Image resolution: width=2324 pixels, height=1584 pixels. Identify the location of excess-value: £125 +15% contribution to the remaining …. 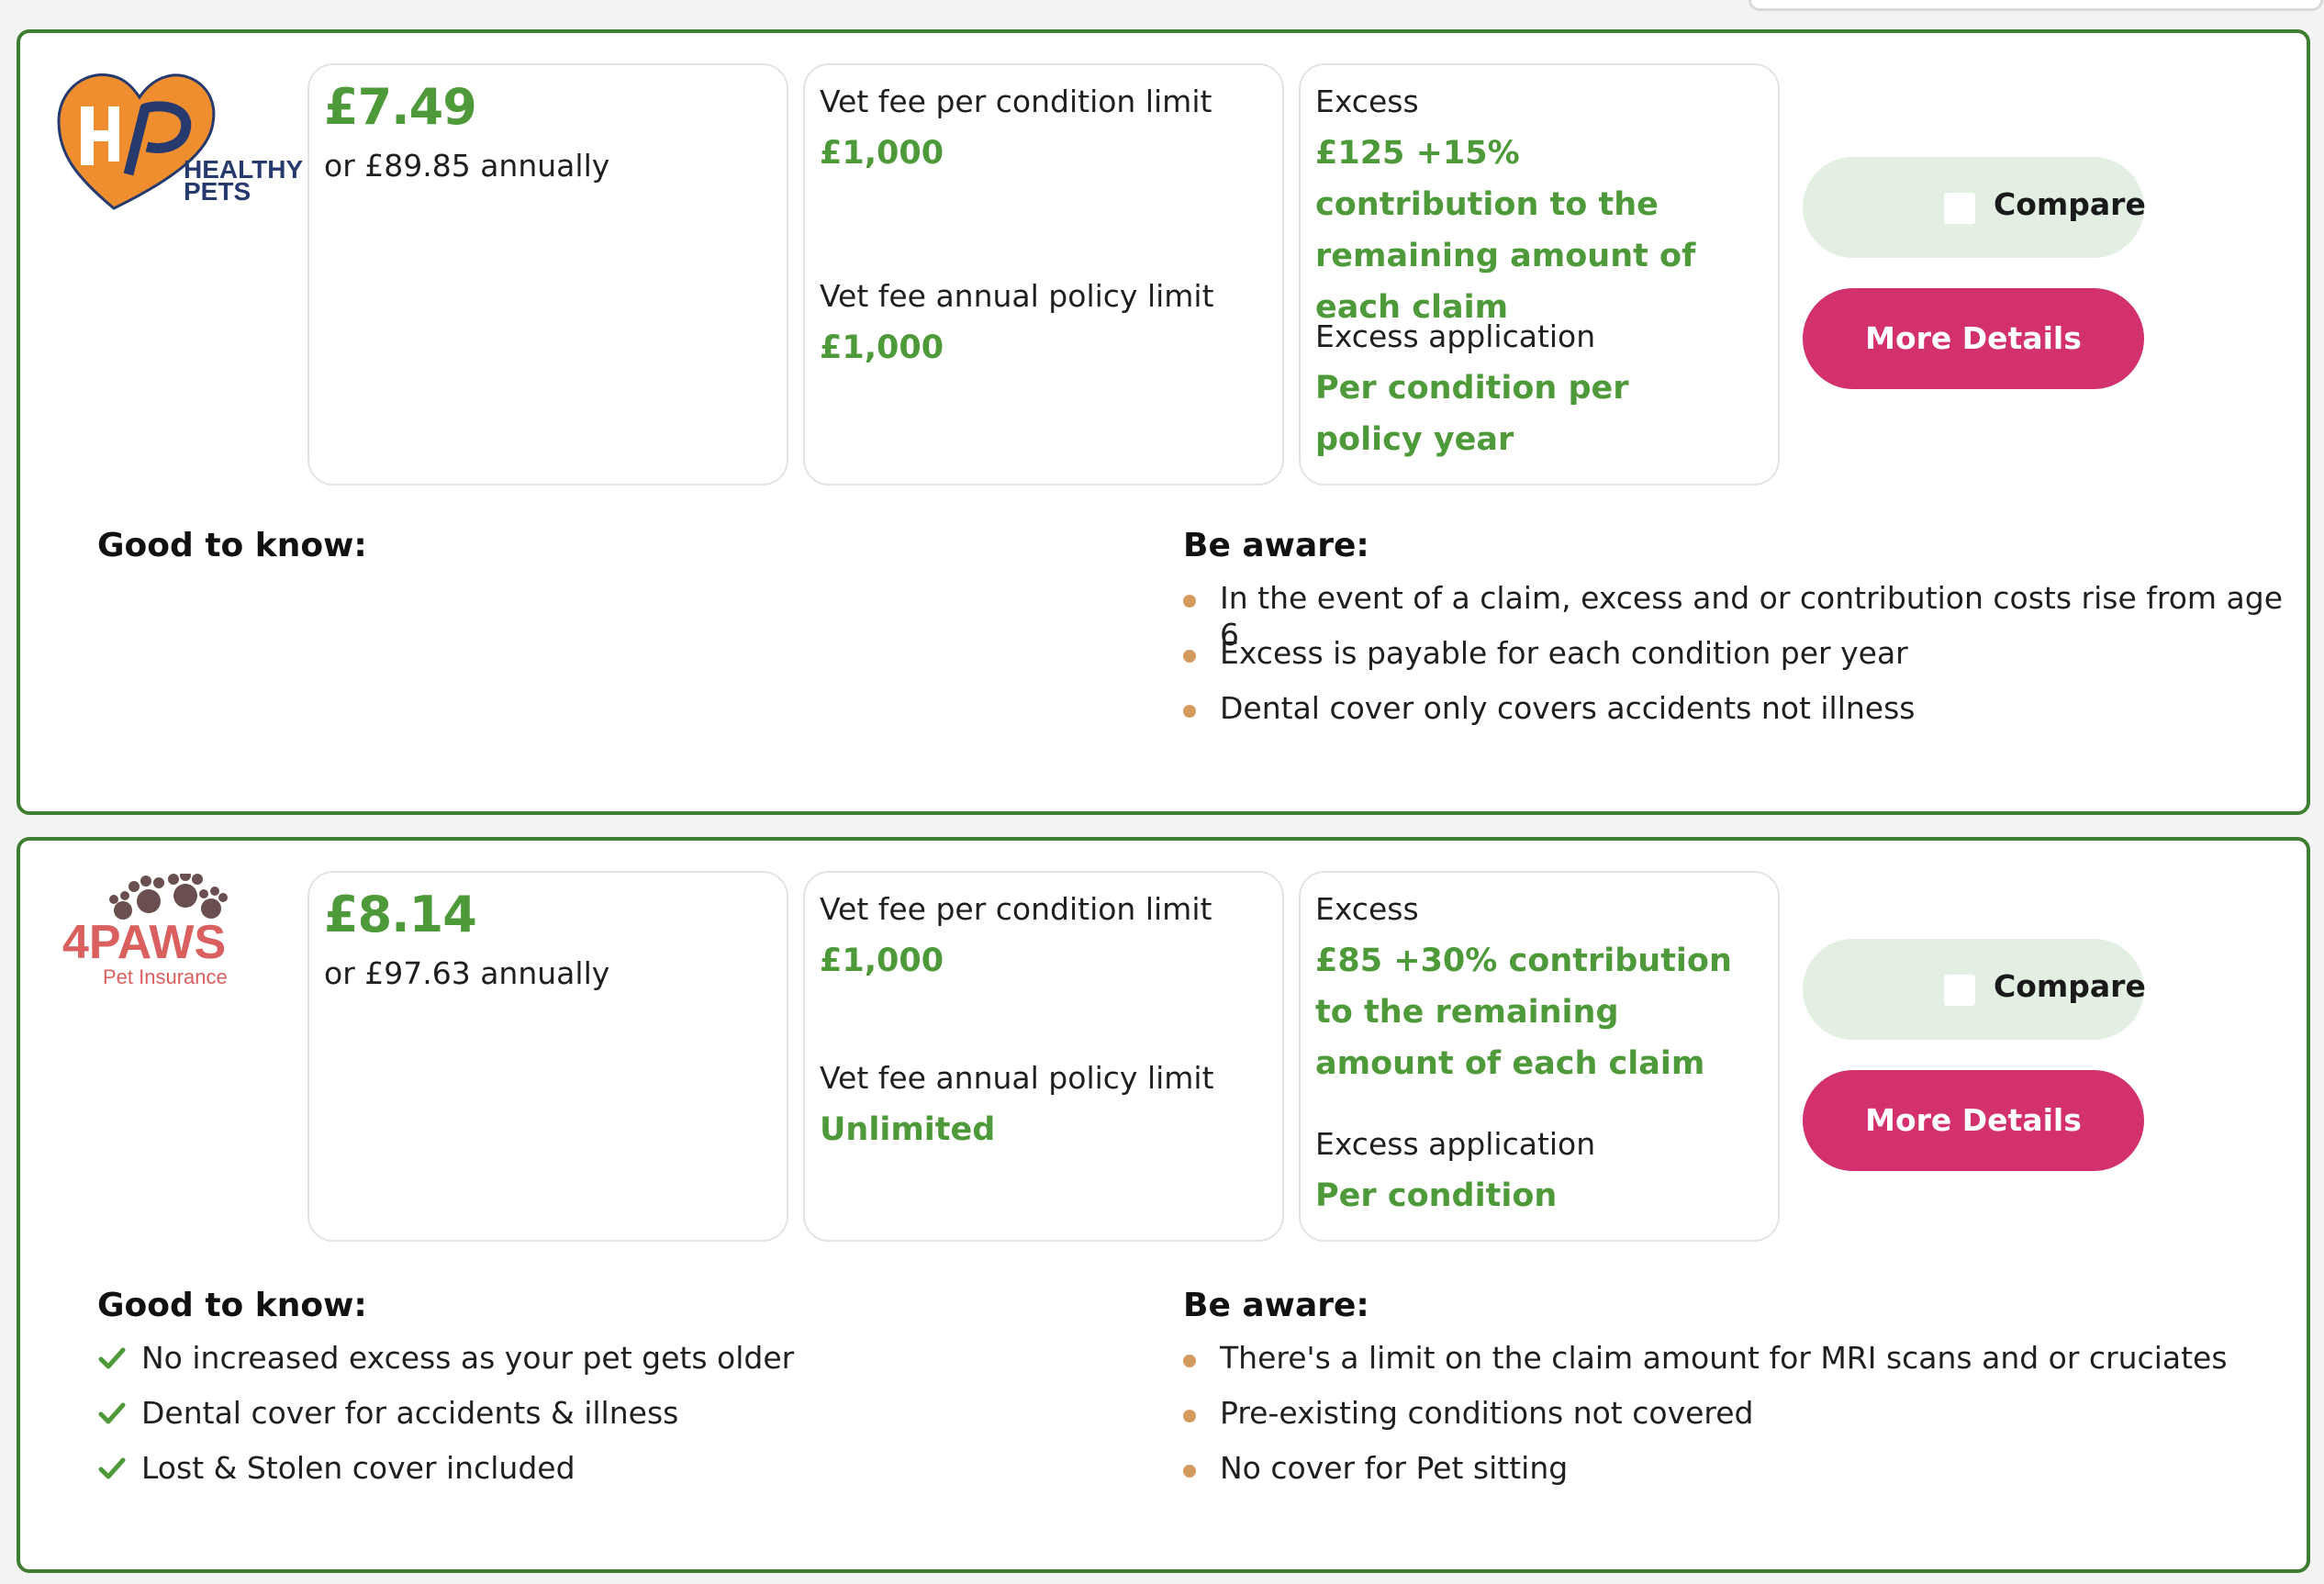
(1505, 231).